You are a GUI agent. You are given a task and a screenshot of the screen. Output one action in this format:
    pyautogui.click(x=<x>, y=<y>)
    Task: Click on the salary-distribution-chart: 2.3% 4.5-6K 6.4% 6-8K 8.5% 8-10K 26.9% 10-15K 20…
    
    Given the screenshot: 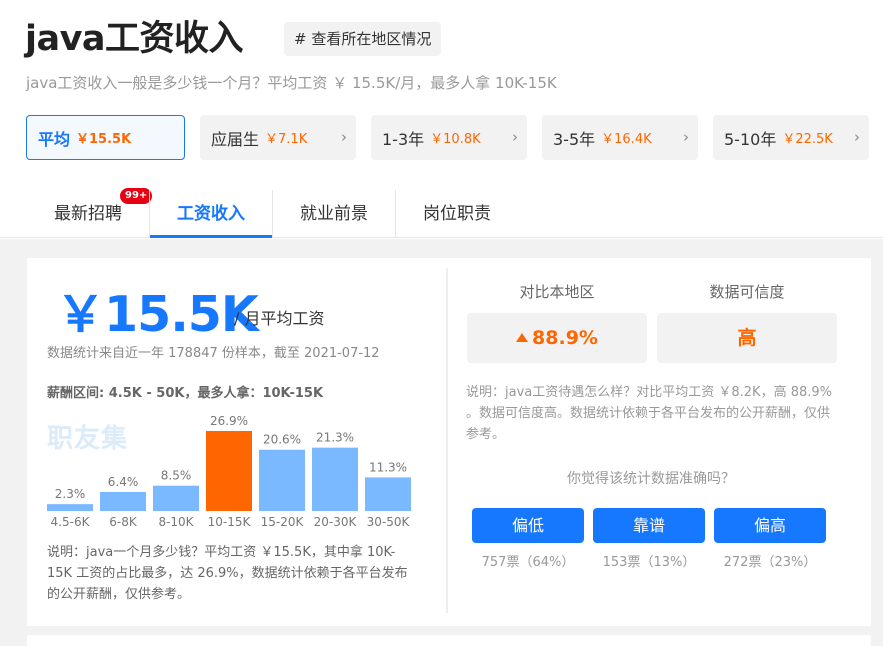 What is the action you would take?
    pyautogui.click(x=229, y=471)
    